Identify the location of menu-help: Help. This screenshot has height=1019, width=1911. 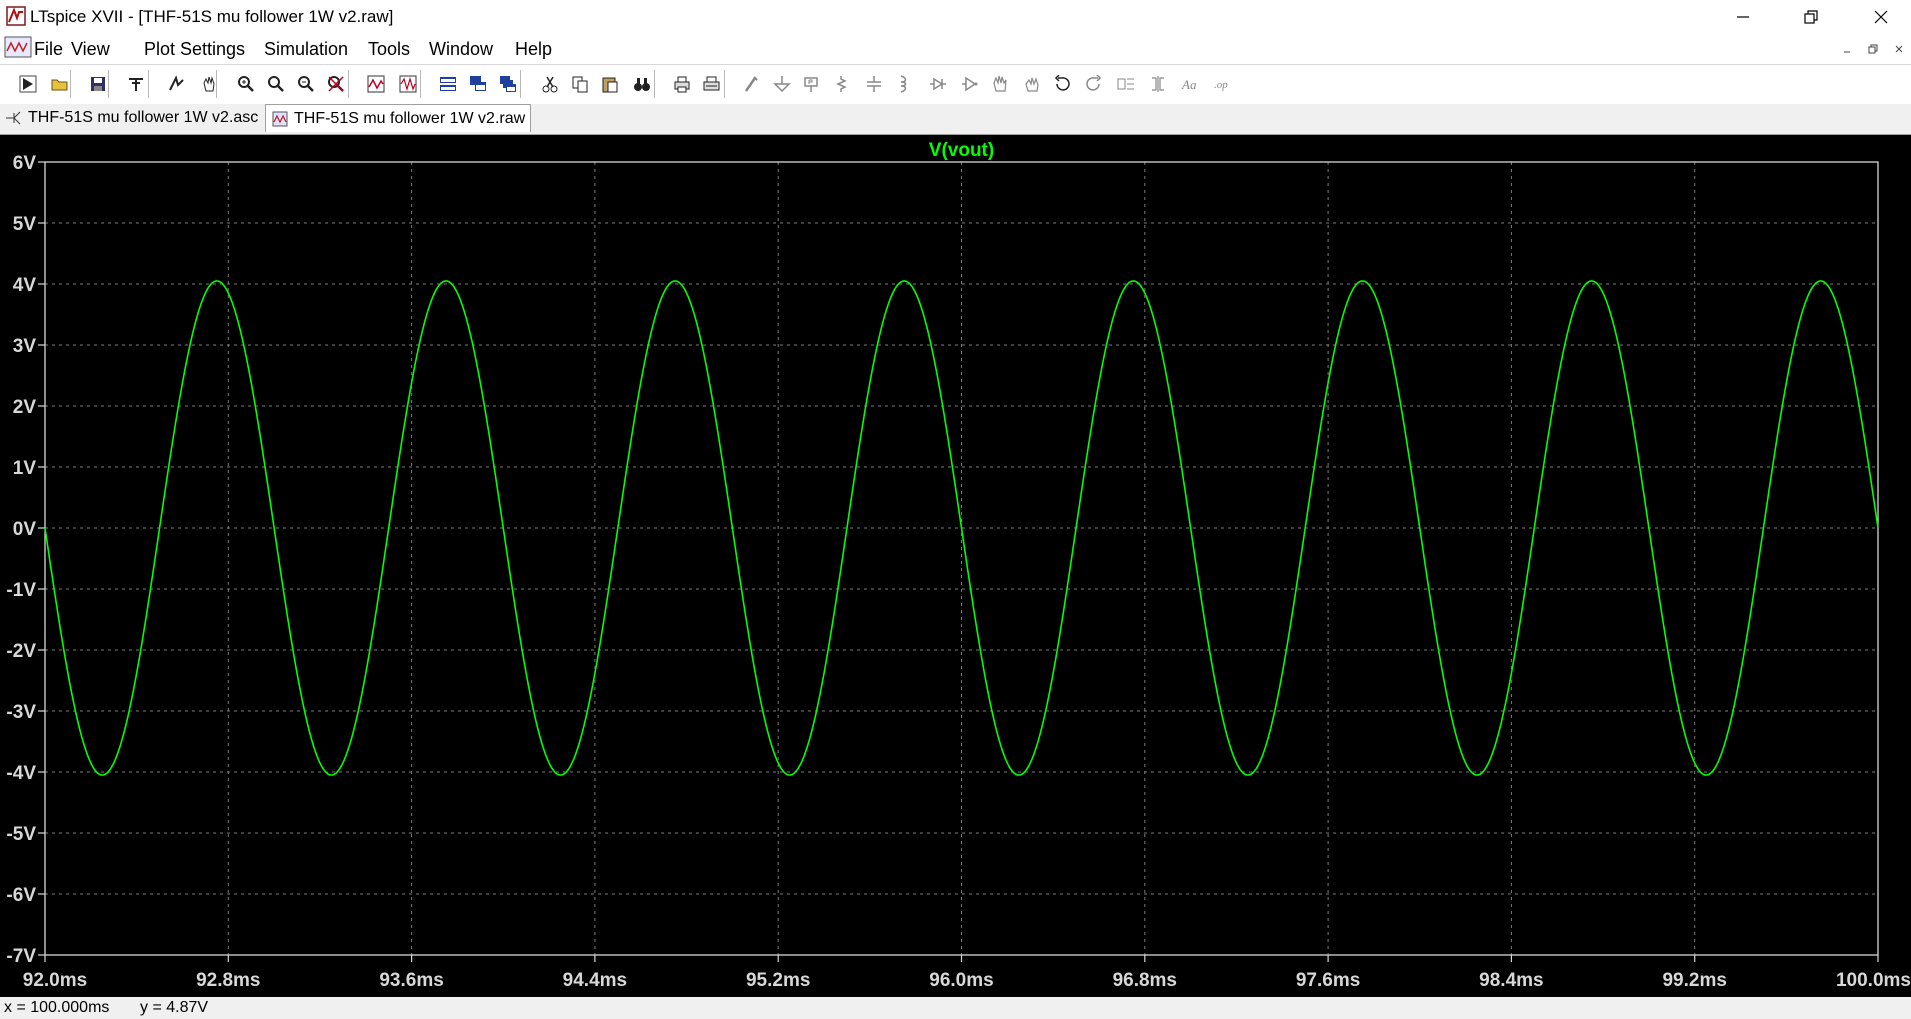
(533, 49).